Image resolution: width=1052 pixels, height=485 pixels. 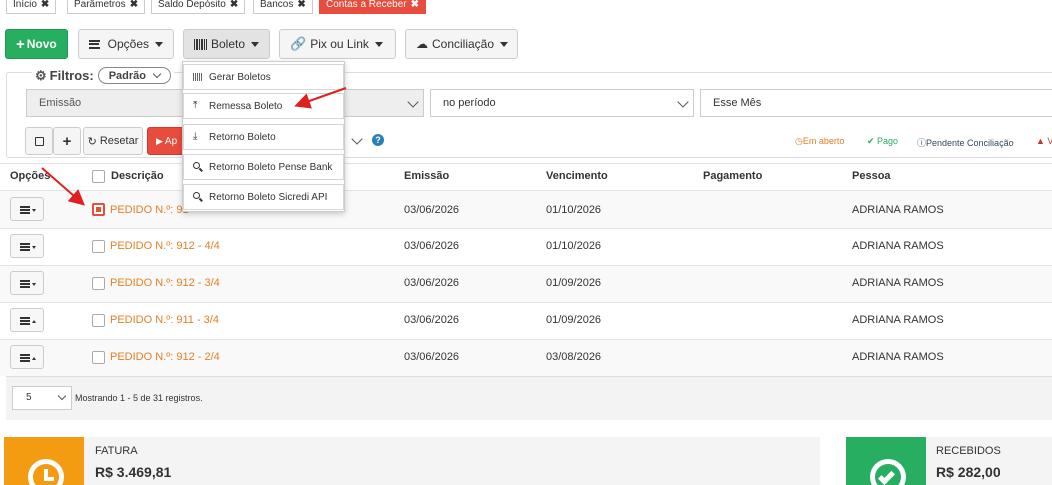 What do you see at coordinates (194, 146) in the screenshot?
I see `annotation-arrows` at bounding box center [194, 146].